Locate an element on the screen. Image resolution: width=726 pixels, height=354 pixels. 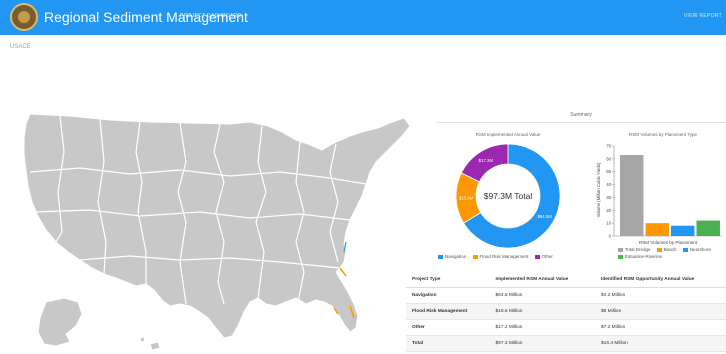
legend-item-beach: Beach is located at coordinates (666, 249).